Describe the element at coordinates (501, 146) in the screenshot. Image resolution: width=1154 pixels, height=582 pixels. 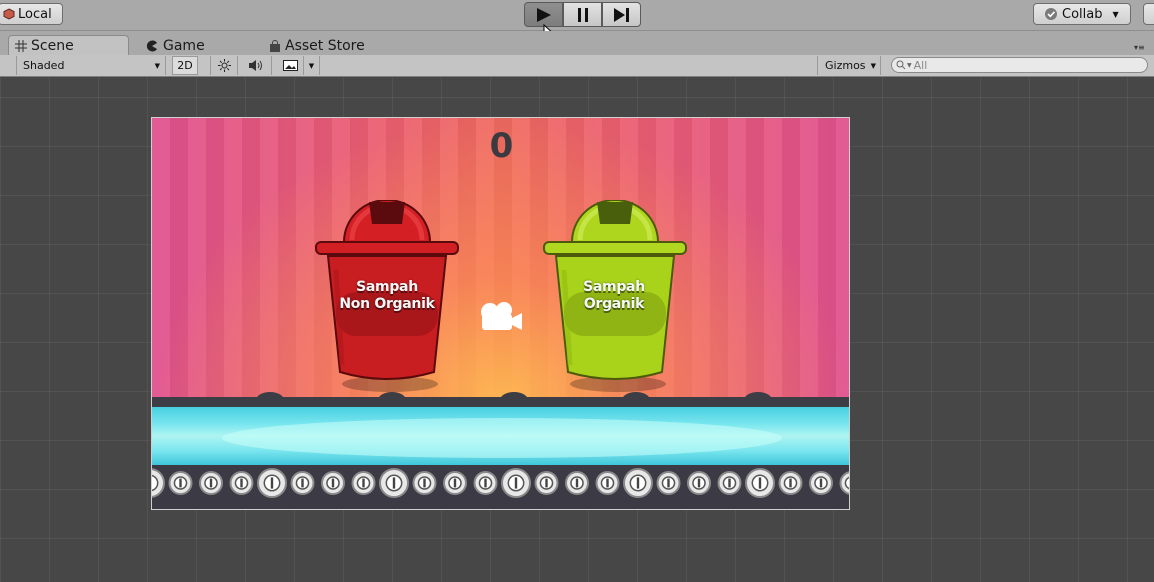
I see `score-text: 0` at that location.